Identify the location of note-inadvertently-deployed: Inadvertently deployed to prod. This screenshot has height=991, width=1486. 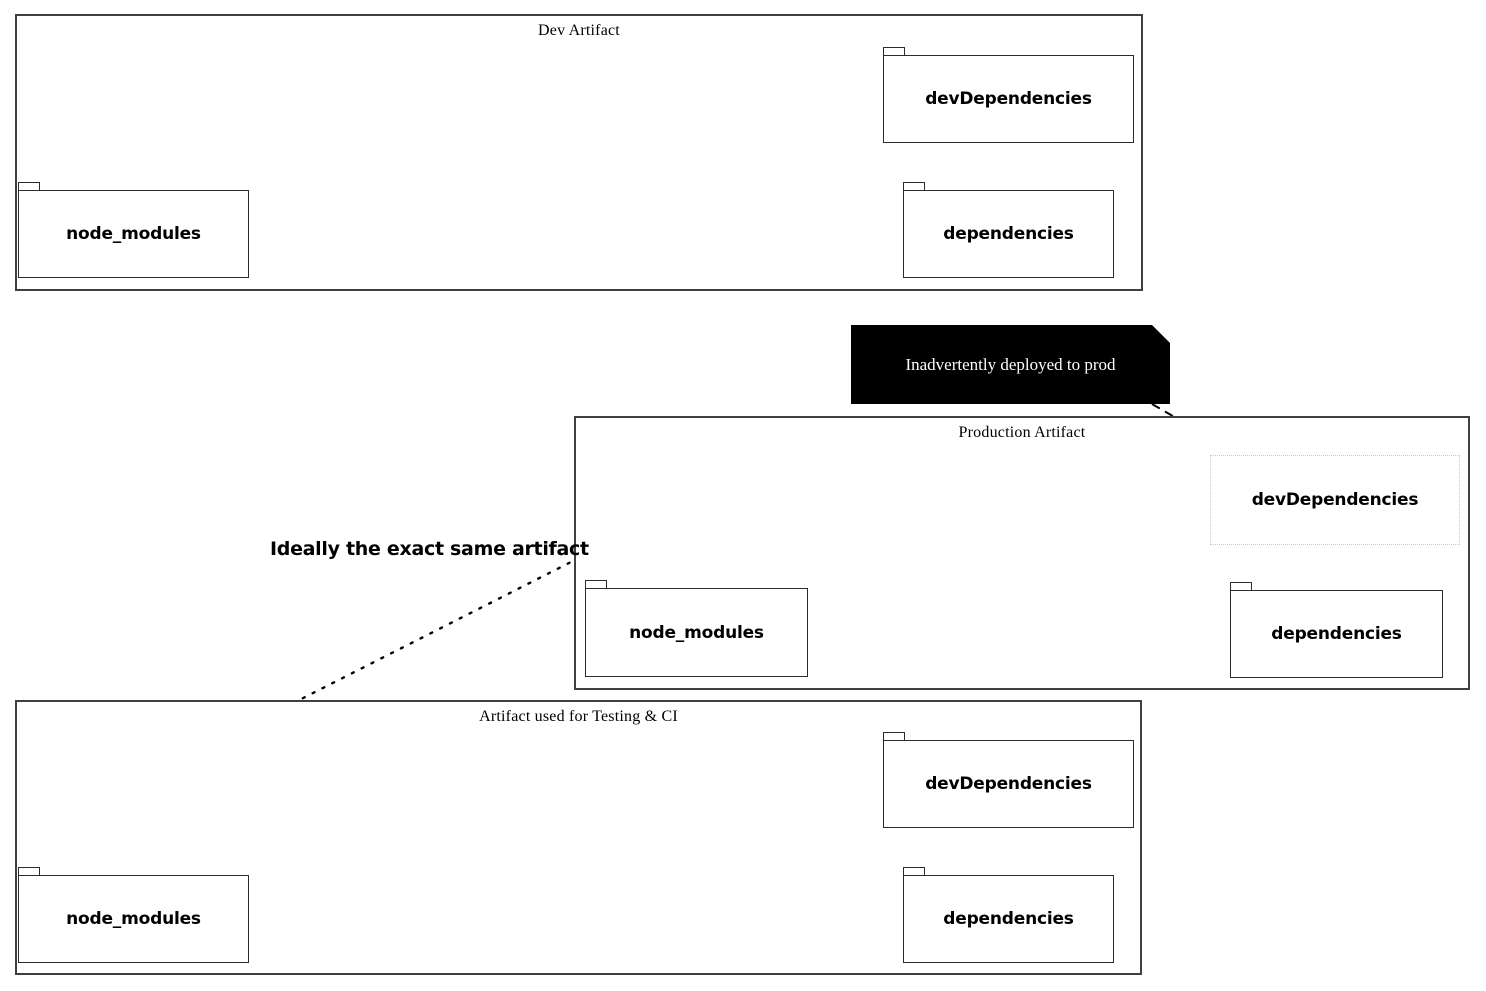
(1010, 364).